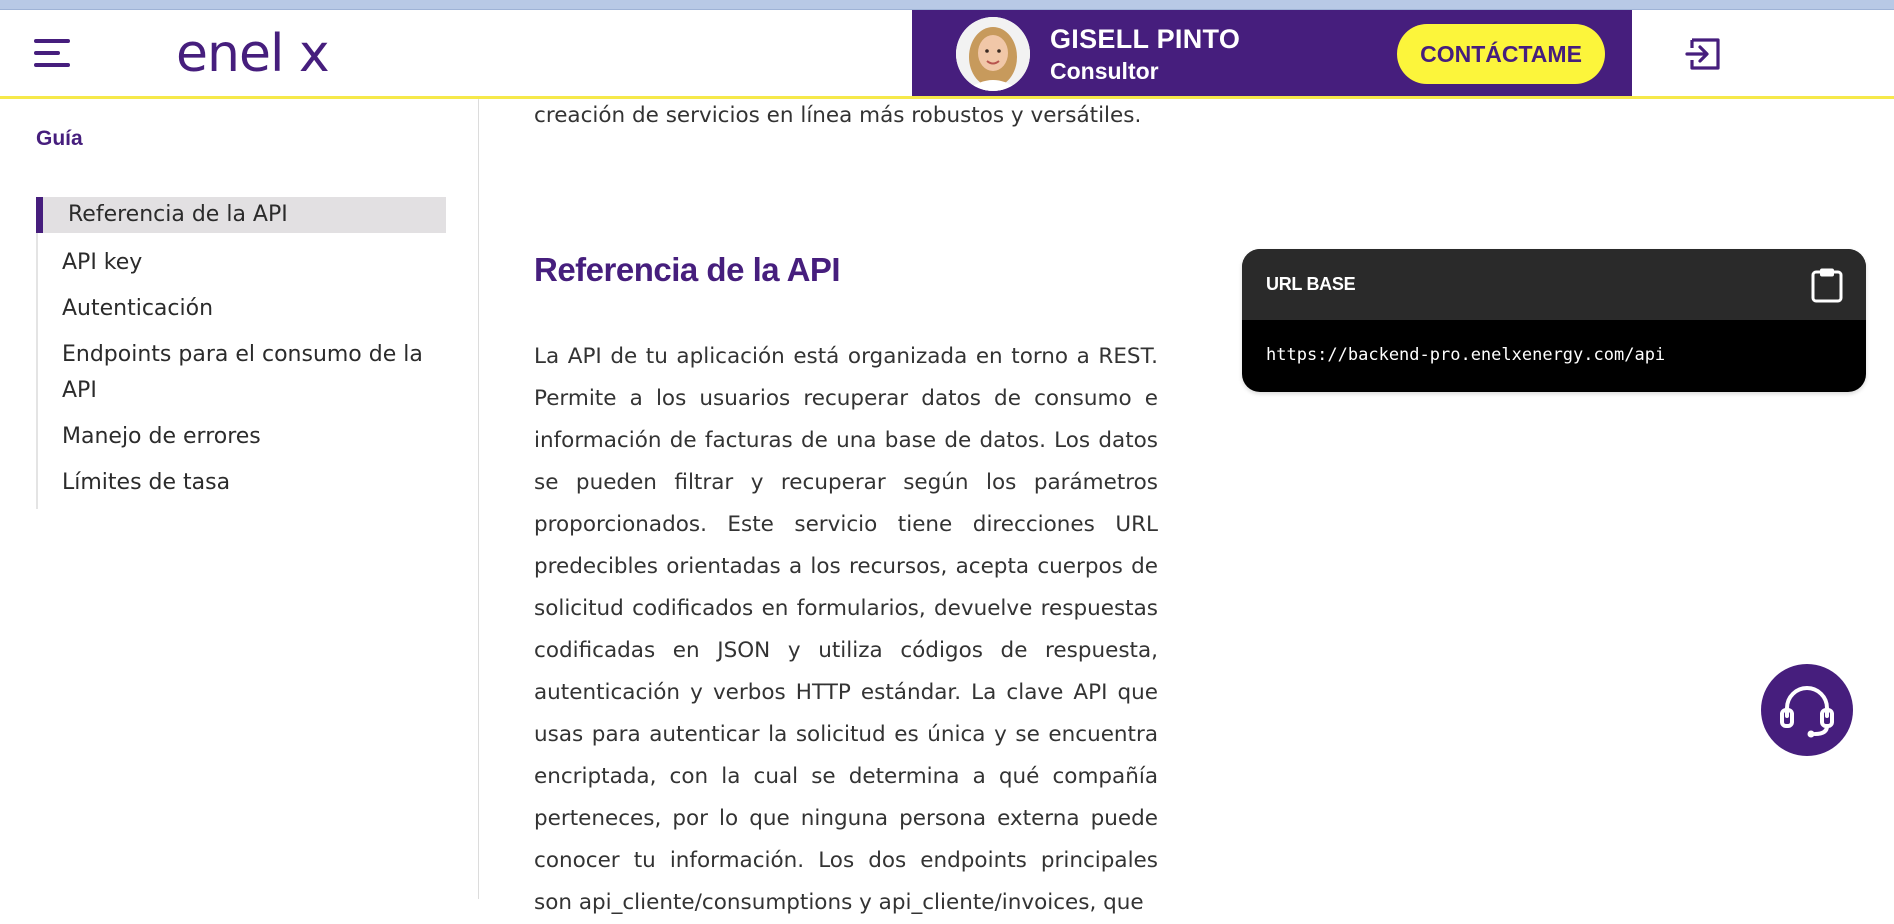  Describe the element at coordinates (1704, 54) in the screenshot. I see `logout-icon` at that location.